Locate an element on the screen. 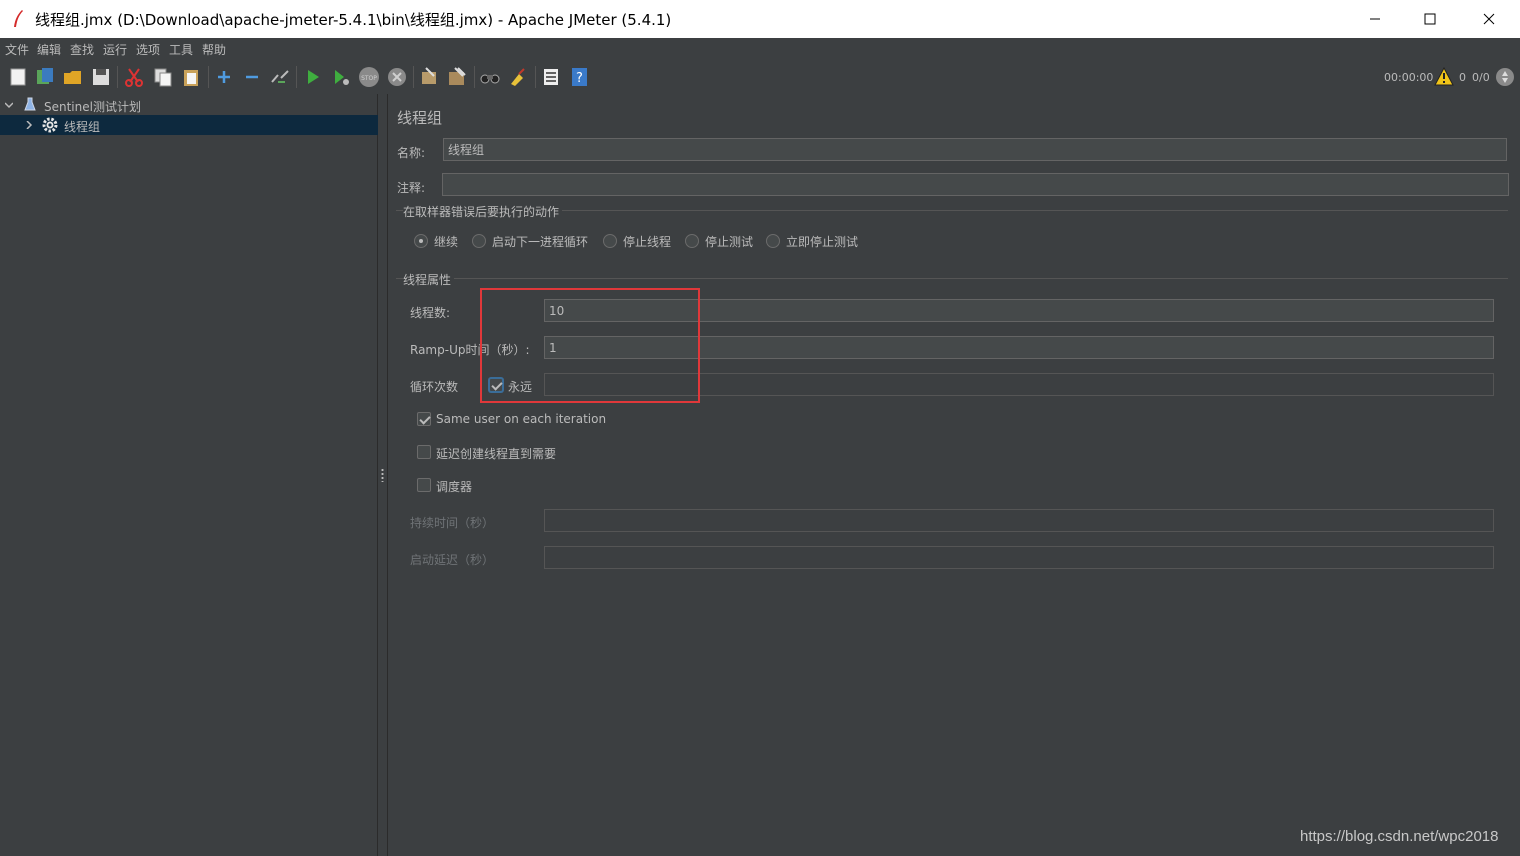 The height and width of the screenshot is (856, 1520). name-label: 名称: is located at coordinates (411, 153).